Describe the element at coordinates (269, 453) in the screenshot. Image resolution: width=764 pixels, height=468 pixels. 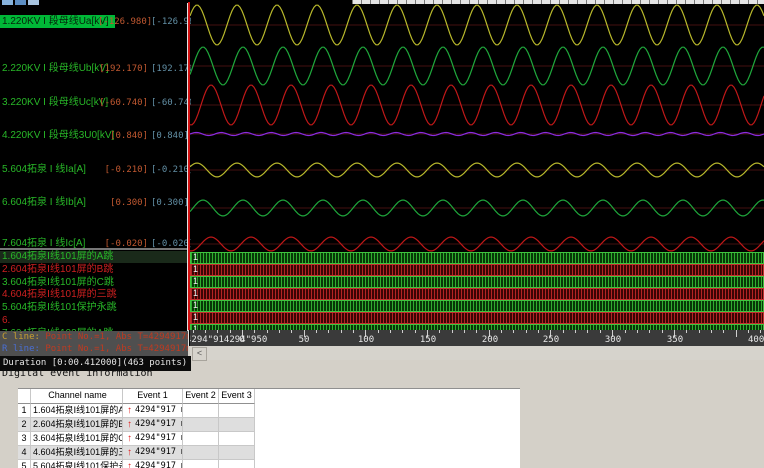
I see `table-row: 44.604拓泉Ⅰ线101屏的三跳↑4294"917 ms` at that location.